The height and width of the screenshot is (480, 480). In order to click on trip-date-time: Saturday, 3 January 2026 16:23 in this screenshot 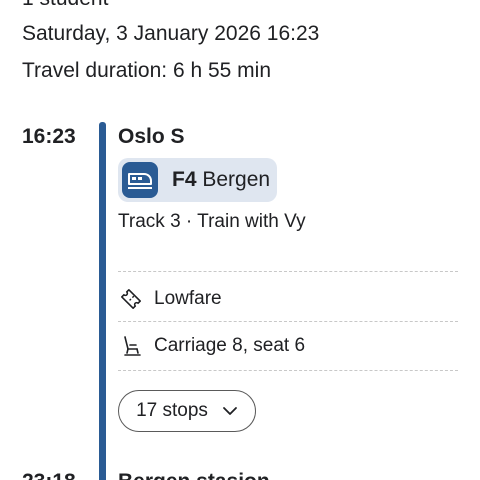, I will do `click(171, 33)`.